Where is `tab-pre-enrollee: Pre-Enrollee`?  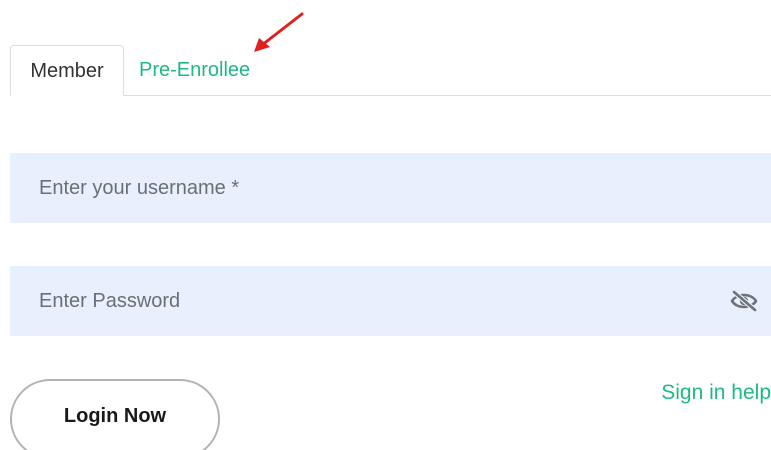 tab-pre-enrollee: Pre-Enrollee is located at coordinates (194, 70).